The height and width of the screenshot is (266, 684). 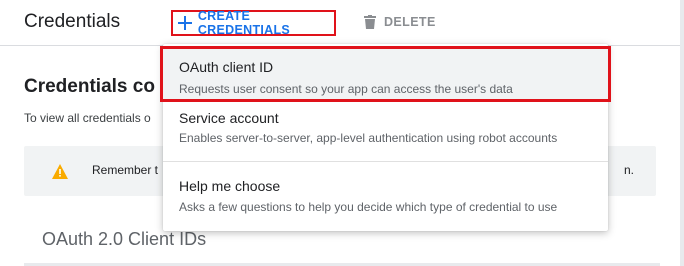 I want to click on create-credentials-button: CREATE CREDENTIALS, so click(x=253, y=23).